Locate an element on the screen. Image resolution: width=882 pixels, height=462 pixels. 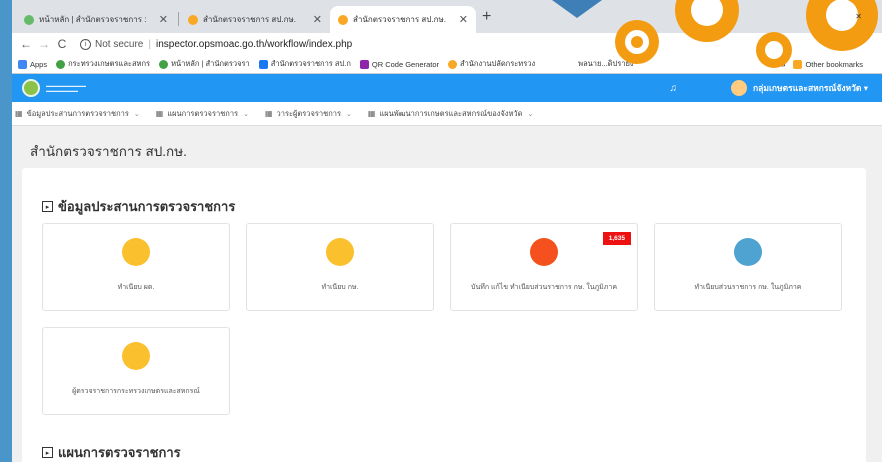
window-close-icon: ✕ is located at coordinates (858, 16).